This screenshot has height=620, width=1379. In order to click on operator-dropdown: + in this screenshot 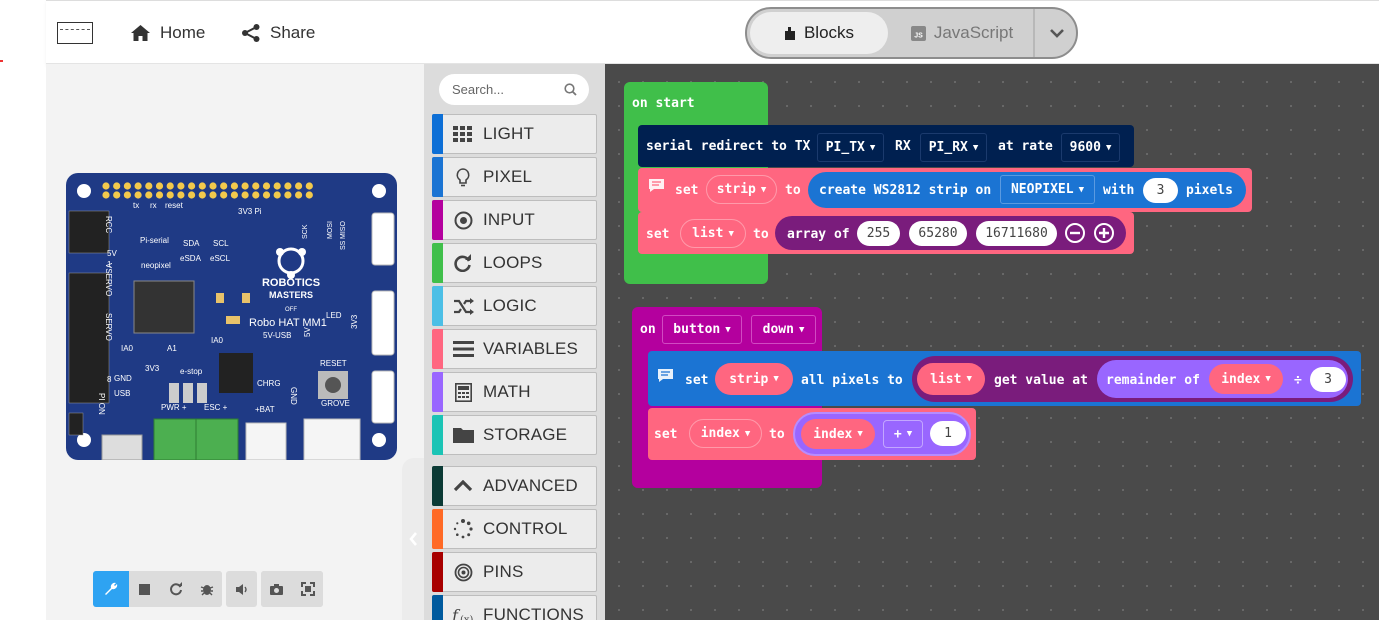, I will do `click(903, 434)`.